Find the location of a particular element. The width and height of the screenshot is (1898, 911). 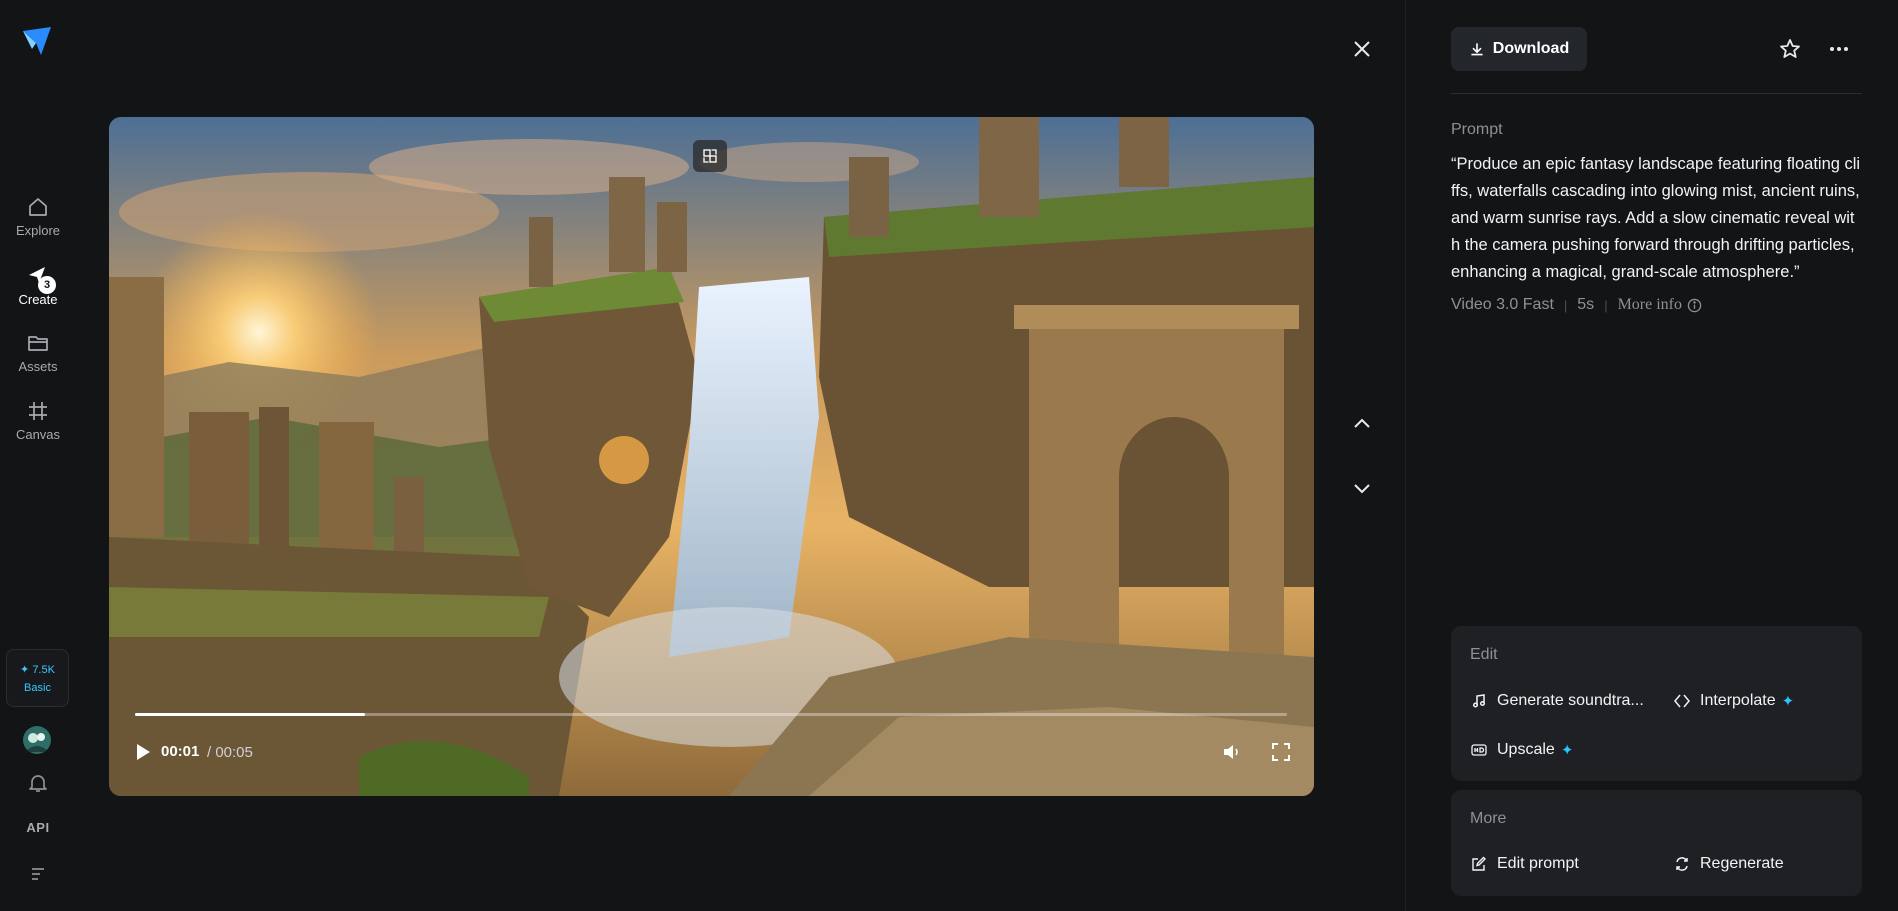

info-icon is located at coordinates (1694, 305).